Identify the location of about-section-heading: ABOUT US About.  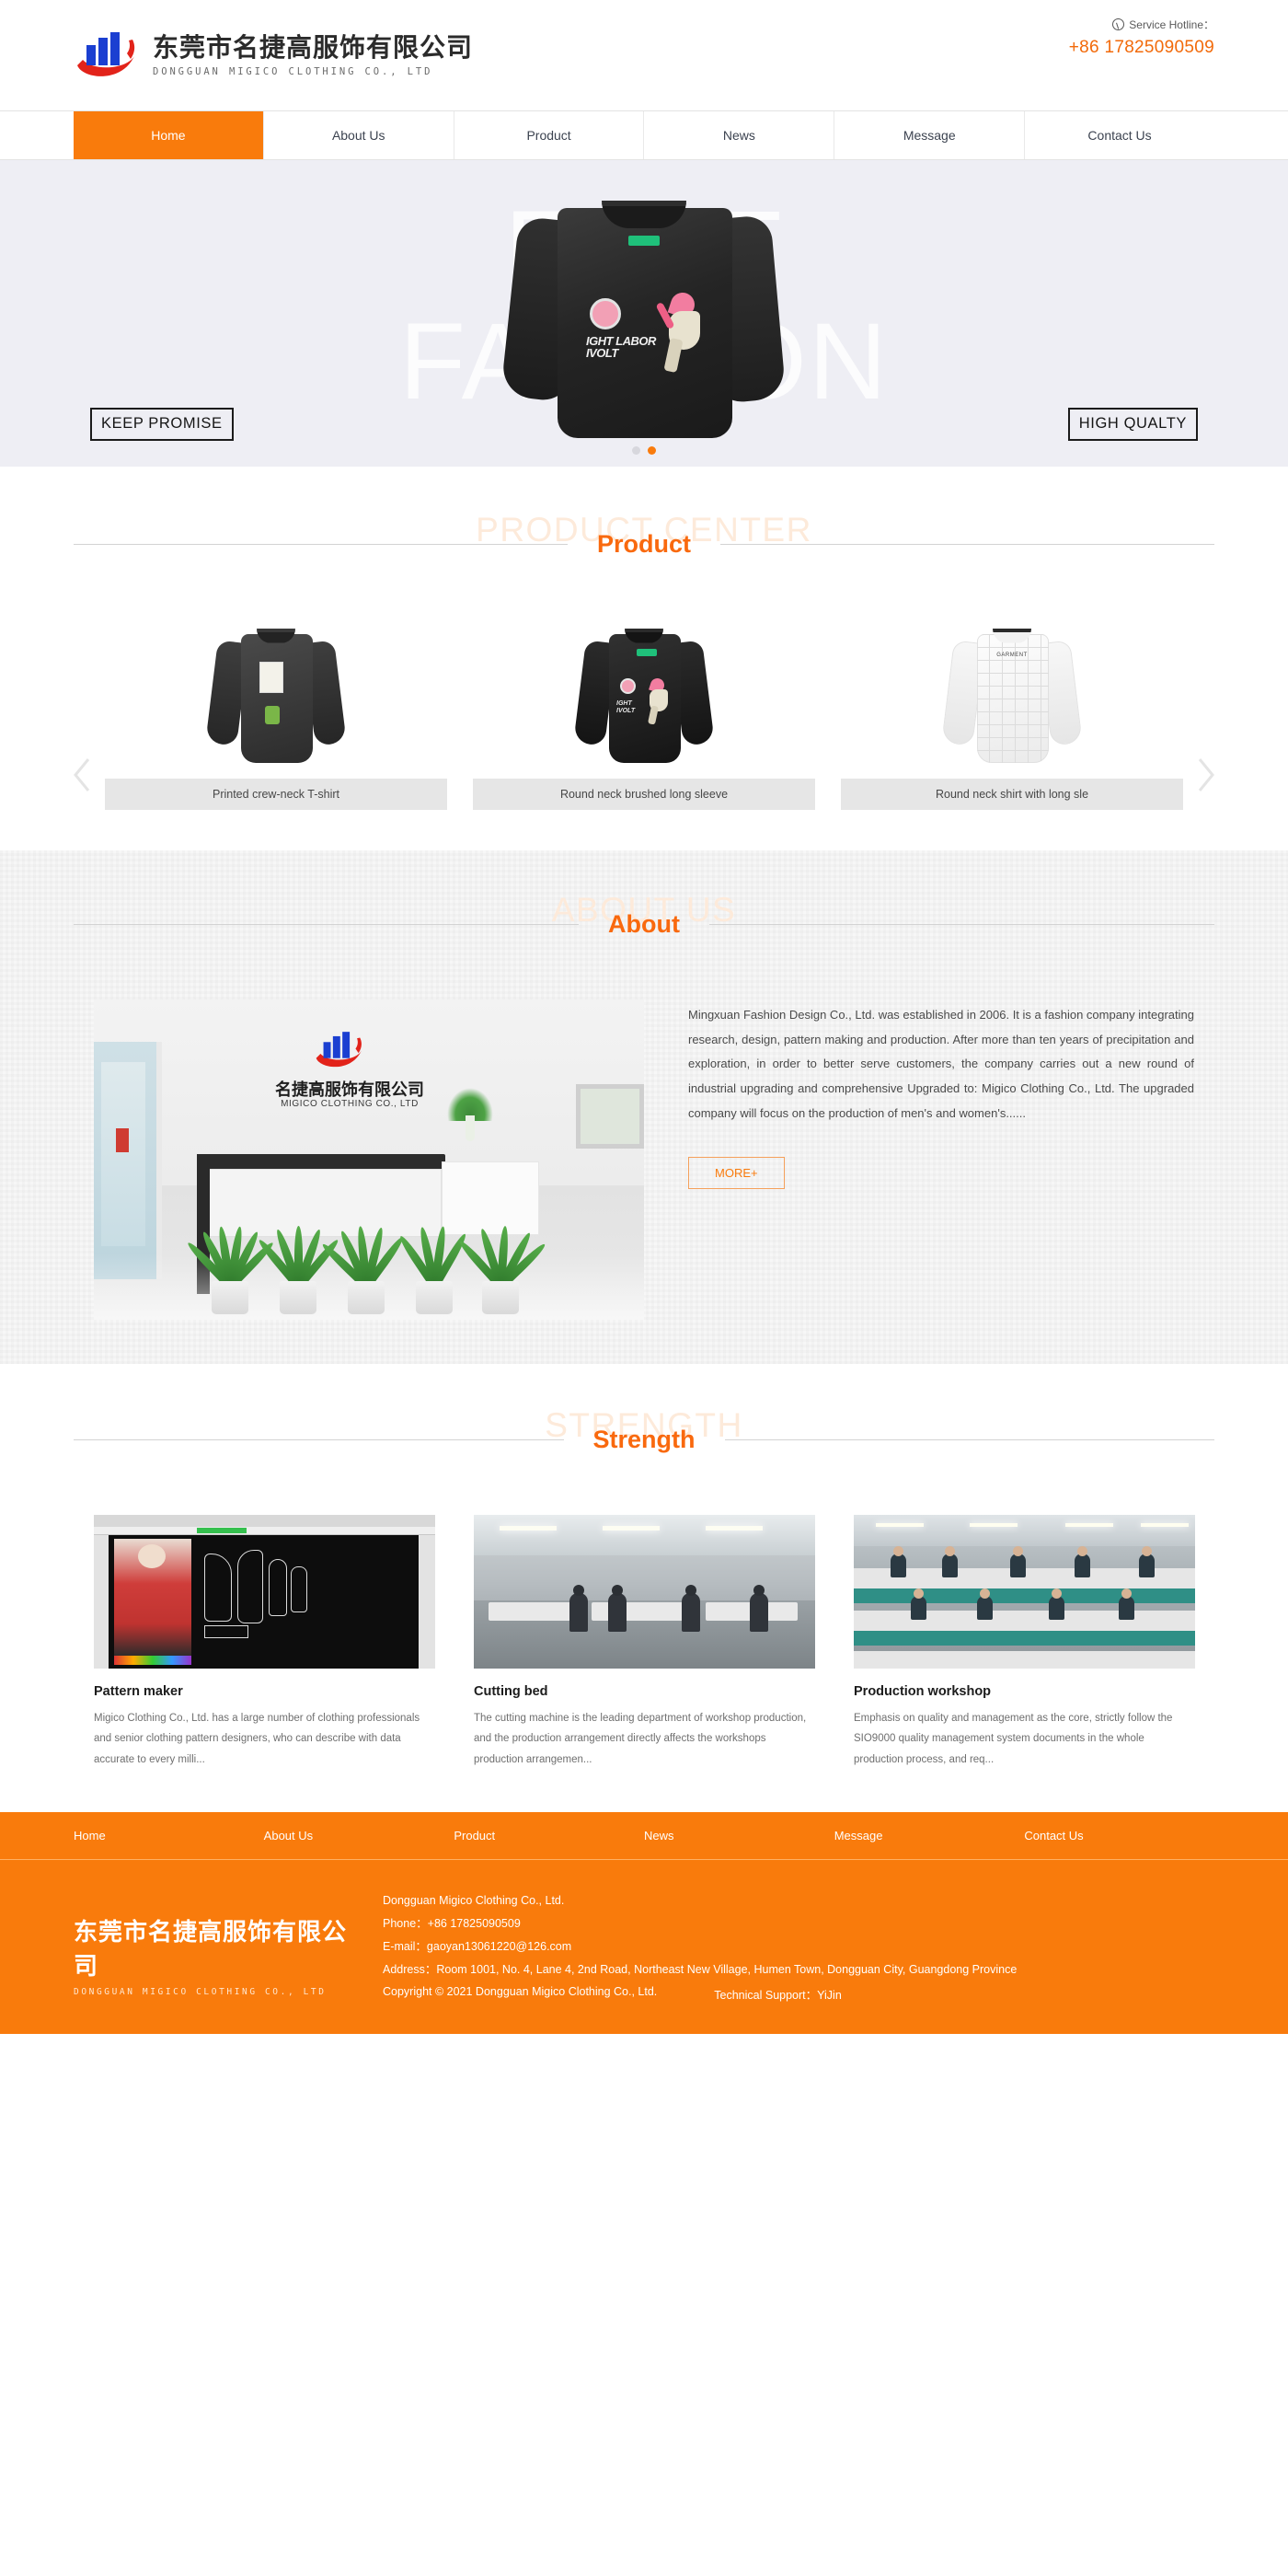
(644, 928).